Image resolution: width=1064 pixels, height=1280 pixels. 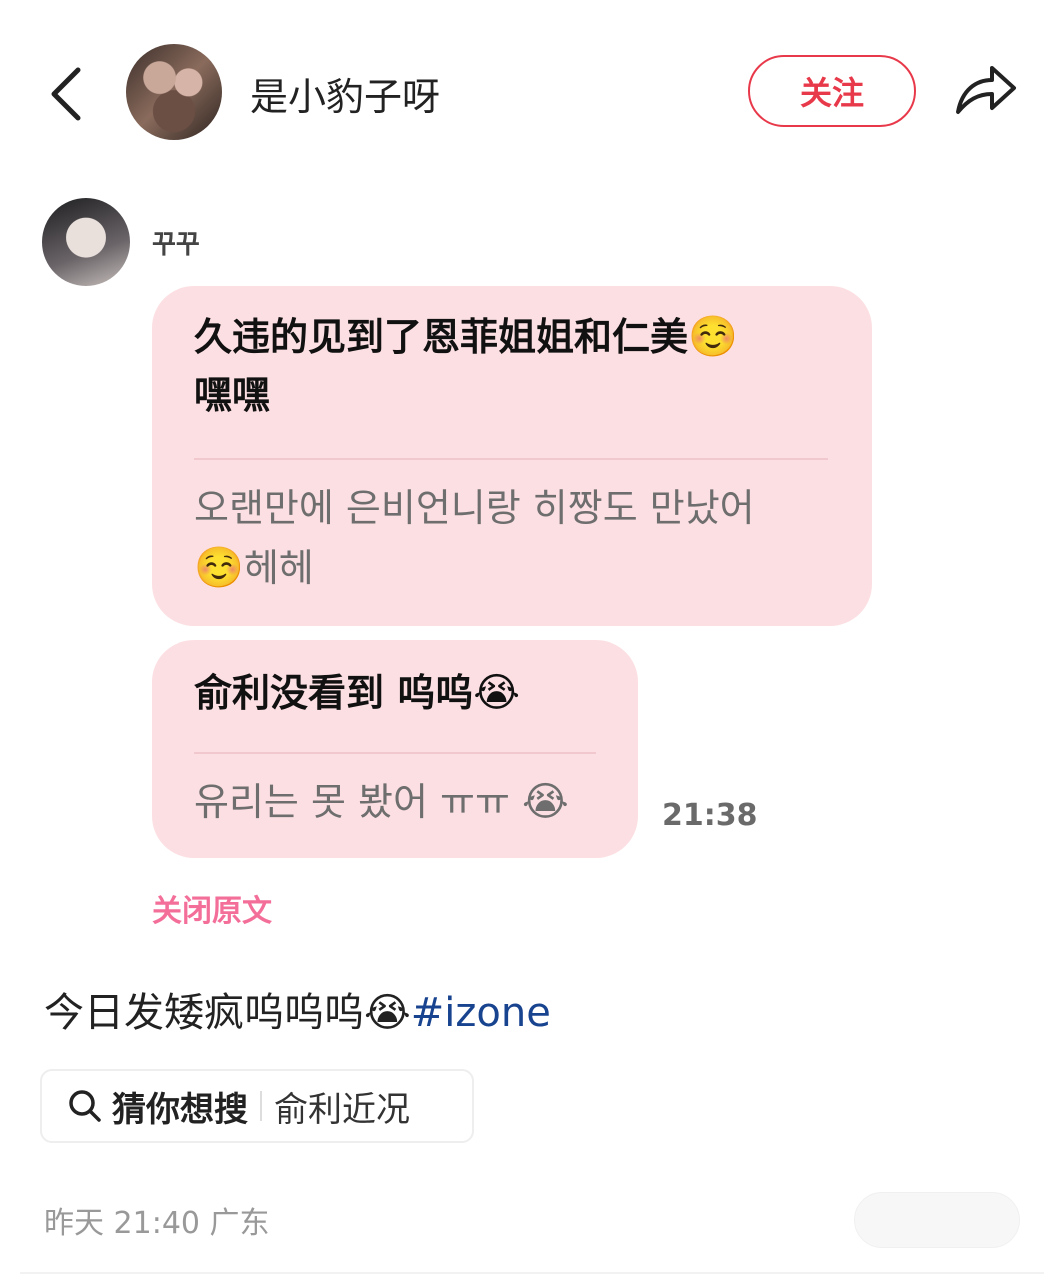 I want to click on chat-sender-name: 꾸꾸, so click(x=176, y=245).